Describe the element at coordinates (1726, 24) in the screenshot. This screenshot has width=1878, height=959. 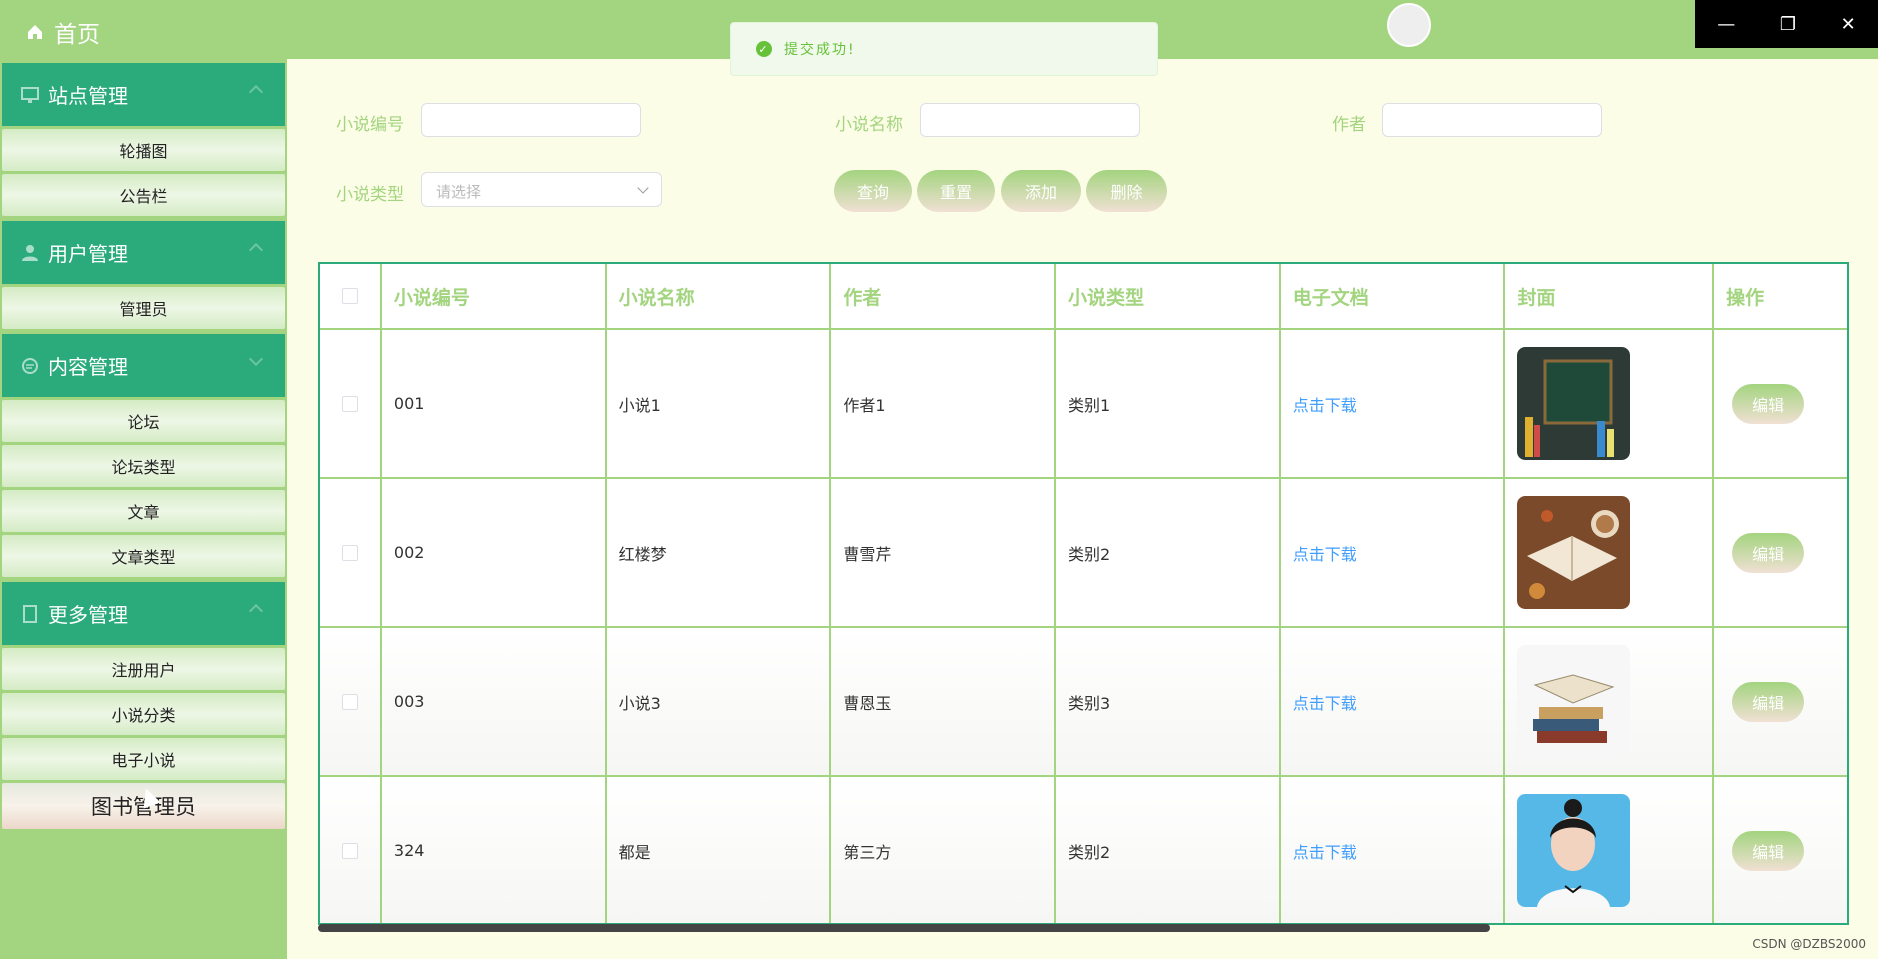
I see `minimize-icon: —` at that location.